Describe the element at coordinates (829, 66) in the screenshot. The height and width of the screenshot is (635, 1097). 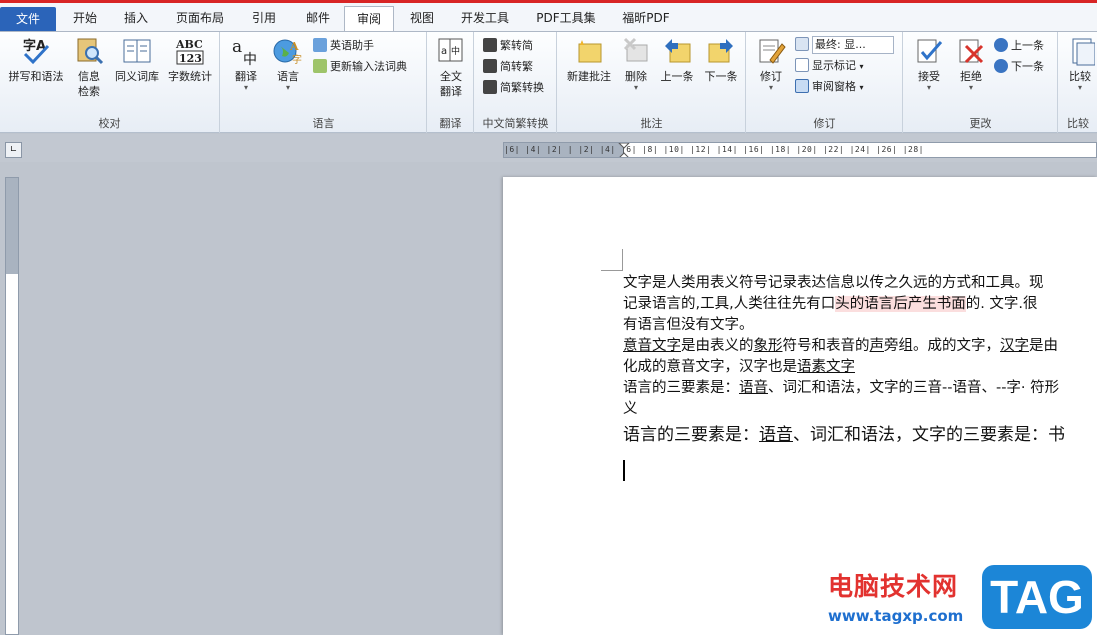
I see `show-markup-button: 显示标记 ▾` at that location.